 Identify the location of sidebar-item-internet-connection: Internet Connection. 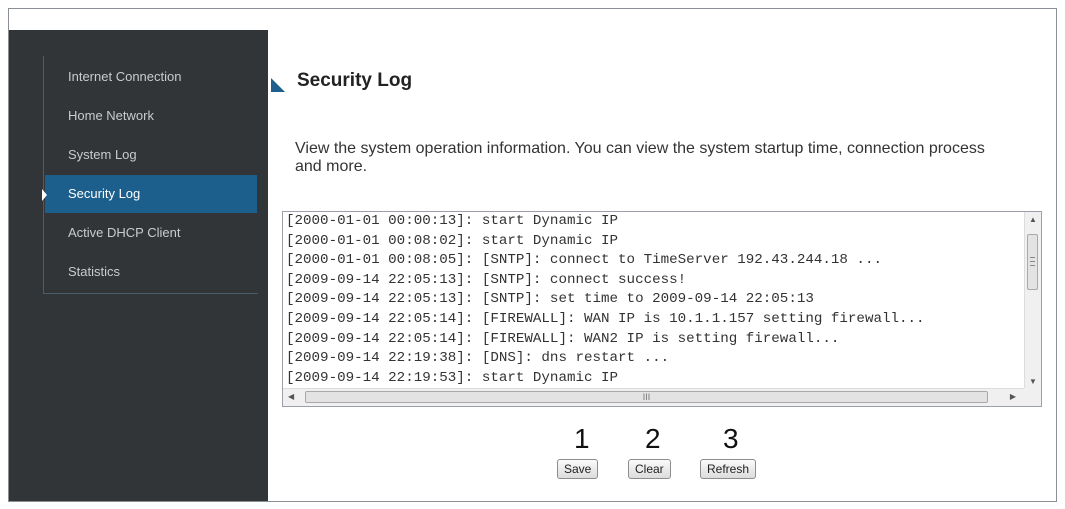
(151, 77).